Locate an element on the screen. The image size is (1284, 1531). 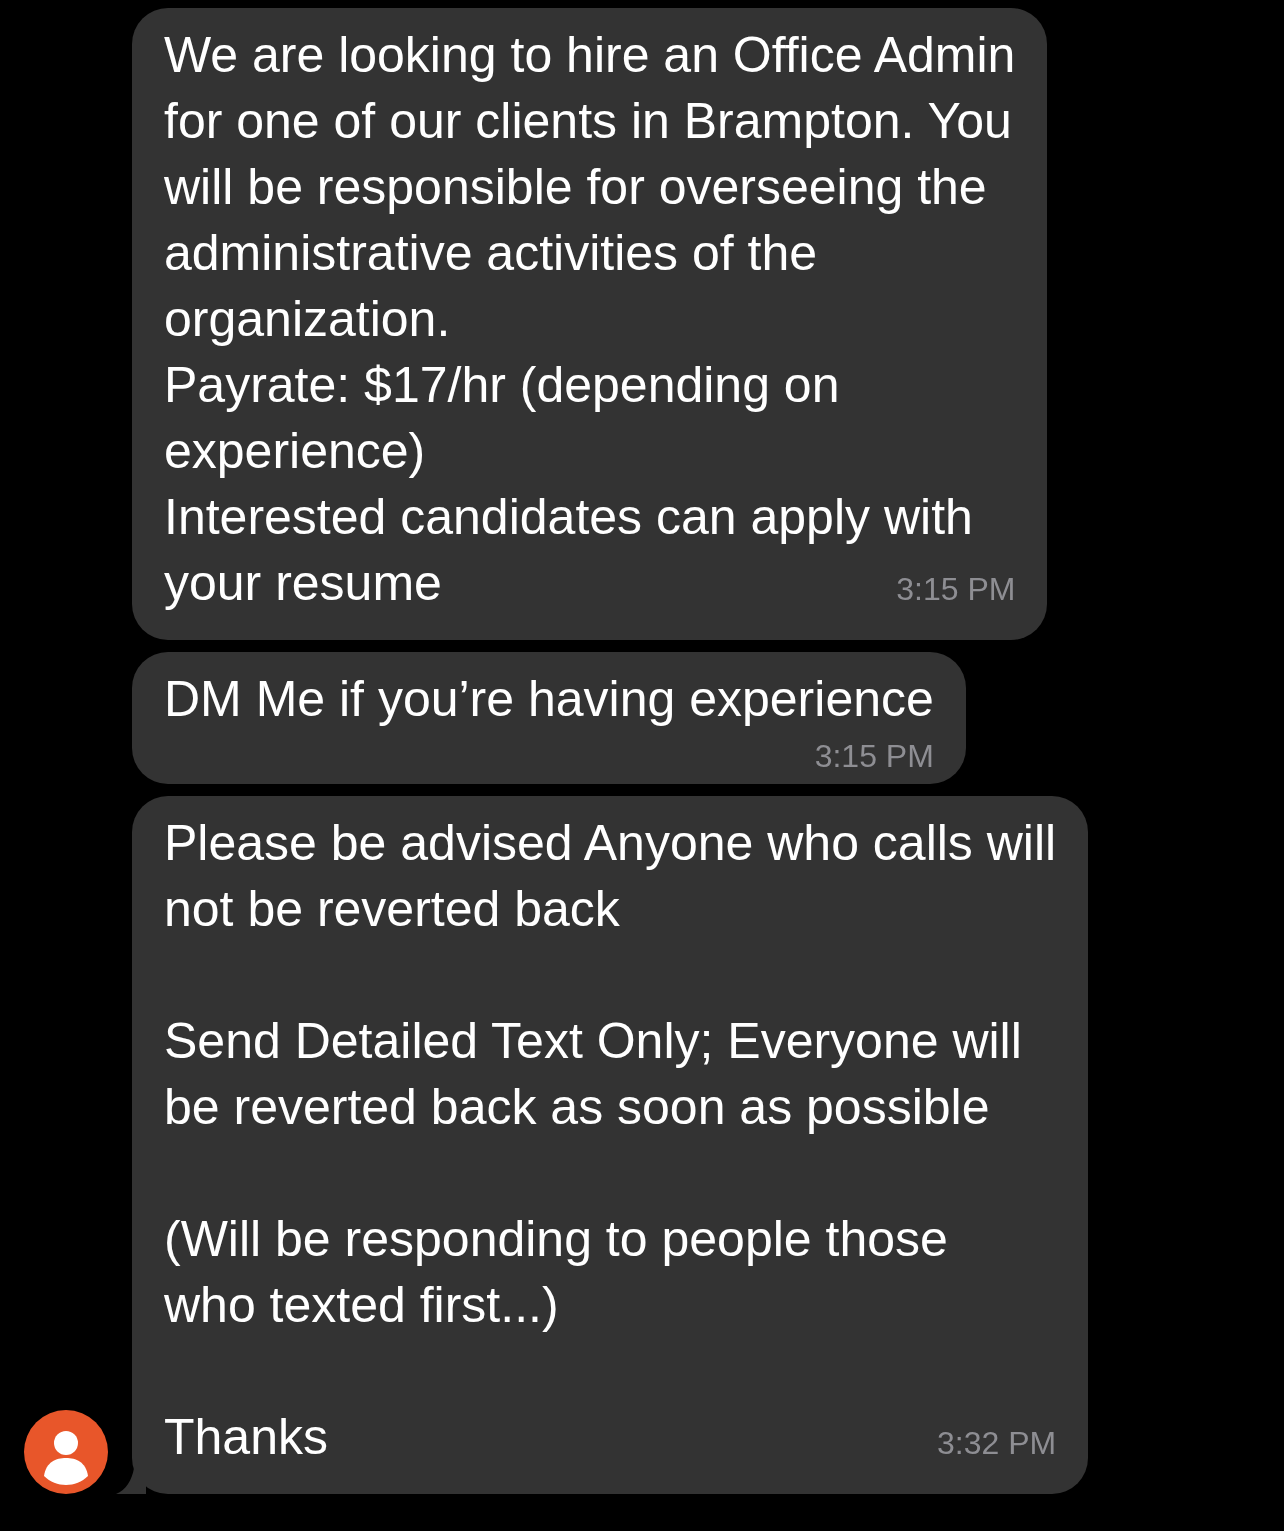
message-text: We are looking to hire an Office Admin is located at coordinates (590, 55).